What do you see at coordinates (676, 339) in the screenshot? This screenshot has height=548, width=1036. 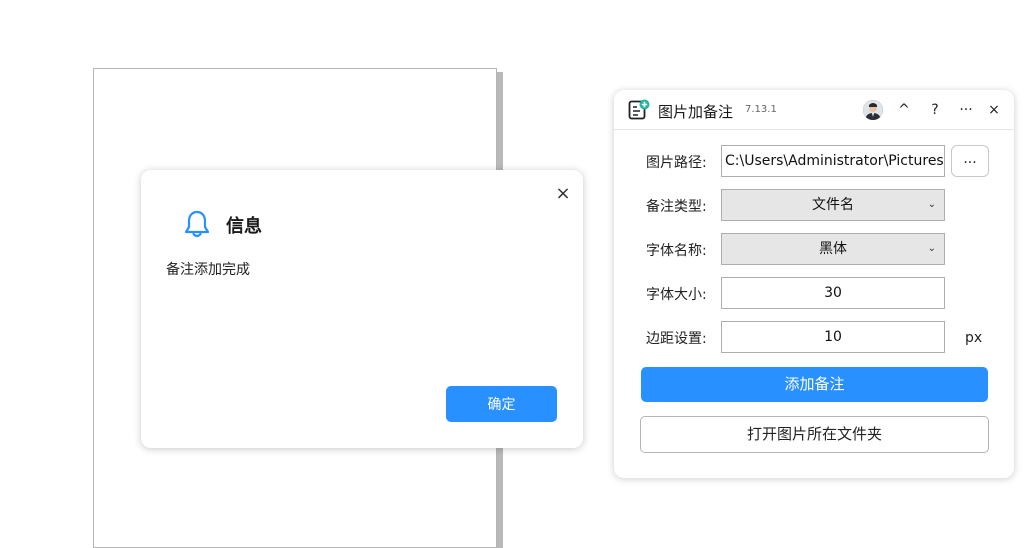 I see `margin-label: 边距设置:` at bounding box center [676, 339].